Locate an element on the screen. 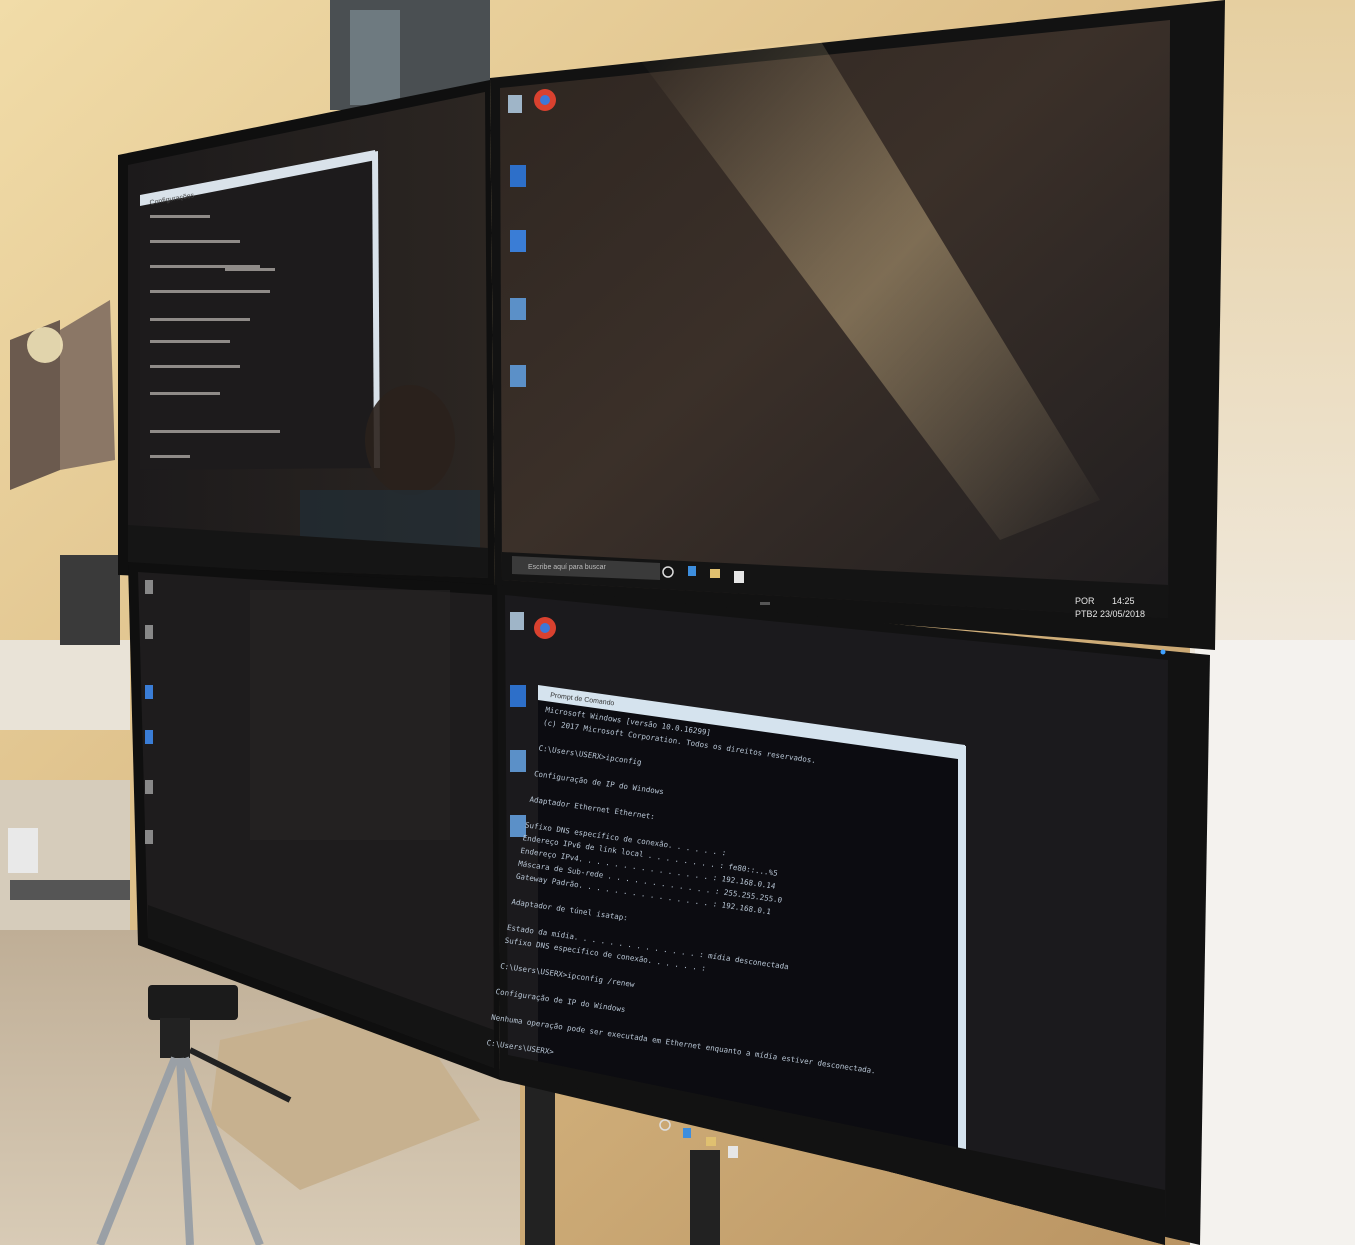 This screenshot has height=1245, width=1355. taskbar-date: 23/05/2018 is located at coordinates (1122, 614).